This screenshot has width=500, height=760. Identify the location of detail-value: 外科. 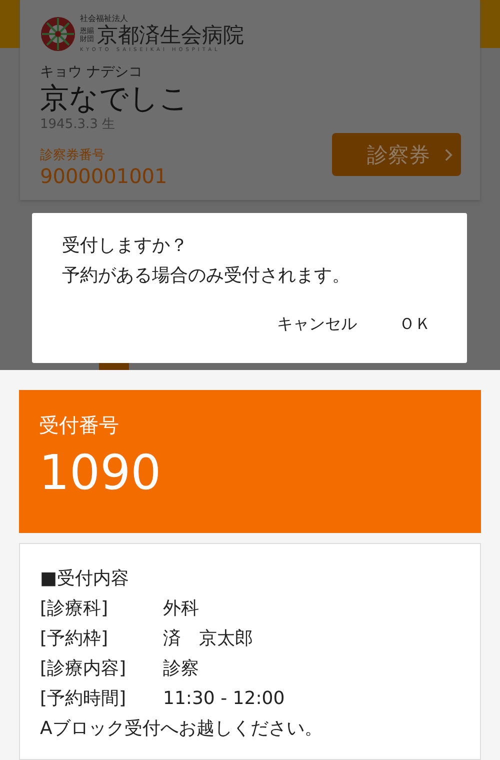
(181, 608).